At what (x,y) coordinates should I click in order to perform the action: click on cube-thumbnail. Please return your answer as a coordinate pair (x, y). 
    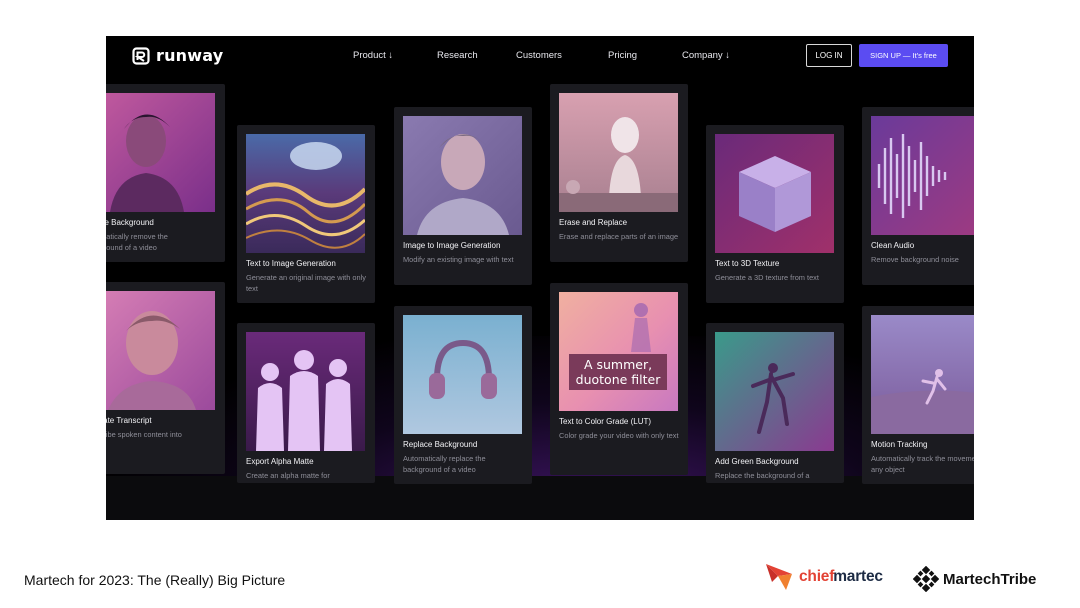
    Looking at the image, I should click on (774, 193).